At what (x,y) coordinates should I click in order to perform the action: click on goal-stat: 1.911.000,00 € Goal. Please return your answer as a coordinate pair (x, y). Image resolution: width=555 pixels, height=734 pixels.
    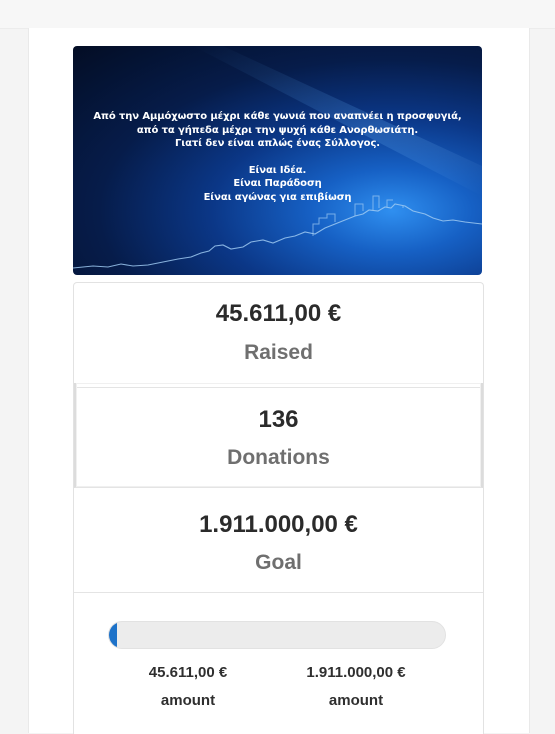
    Looking at the image, I should click on (278, 540).